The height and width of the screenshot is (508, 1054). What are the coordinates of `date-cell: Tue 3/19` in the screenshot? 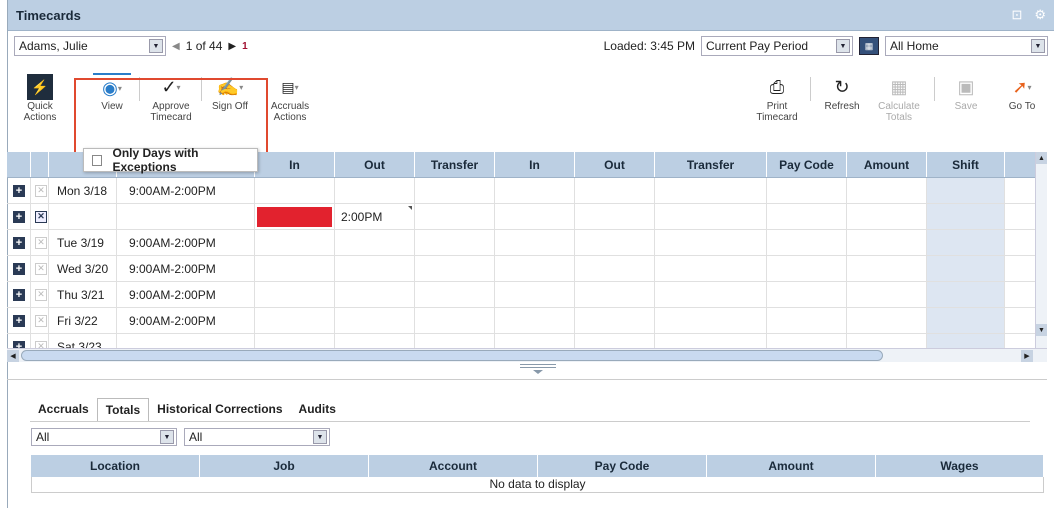 It's located at (83, 242).